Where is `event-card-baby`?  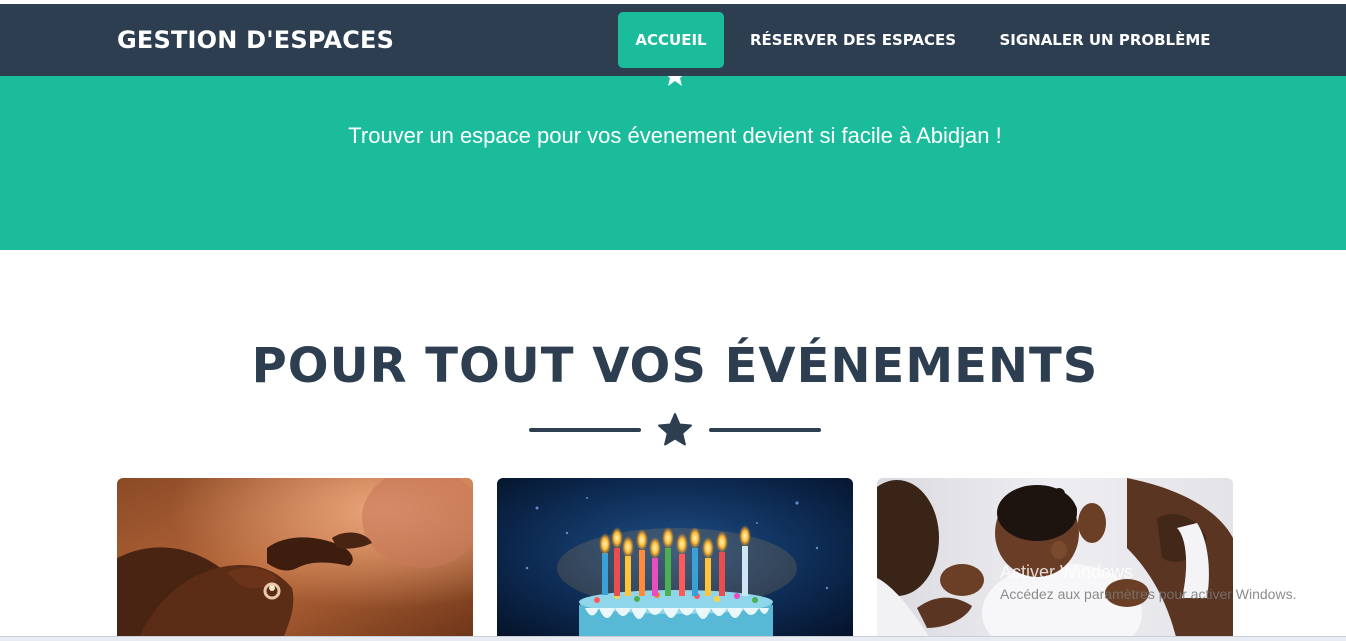
event-card-baby is located at coordinates (1055, 559).